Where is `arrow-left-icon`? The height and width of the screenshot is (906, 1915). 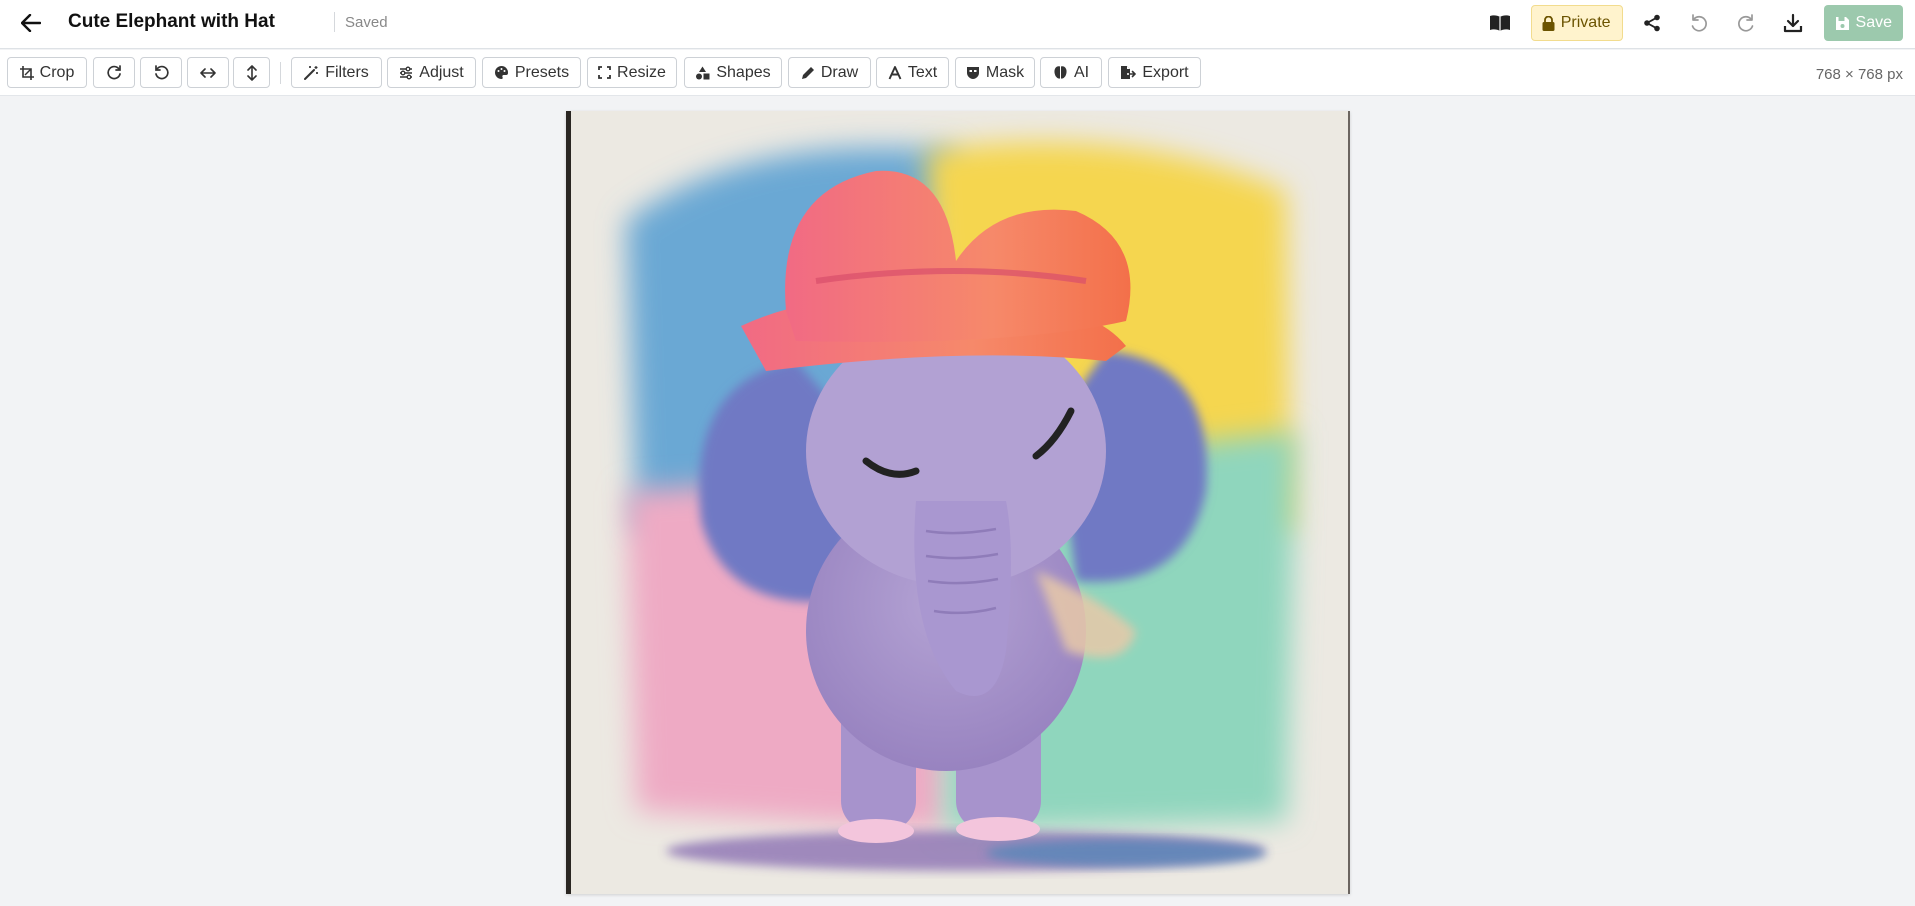
arrow-left-icon is located at coordinates (31, 23).